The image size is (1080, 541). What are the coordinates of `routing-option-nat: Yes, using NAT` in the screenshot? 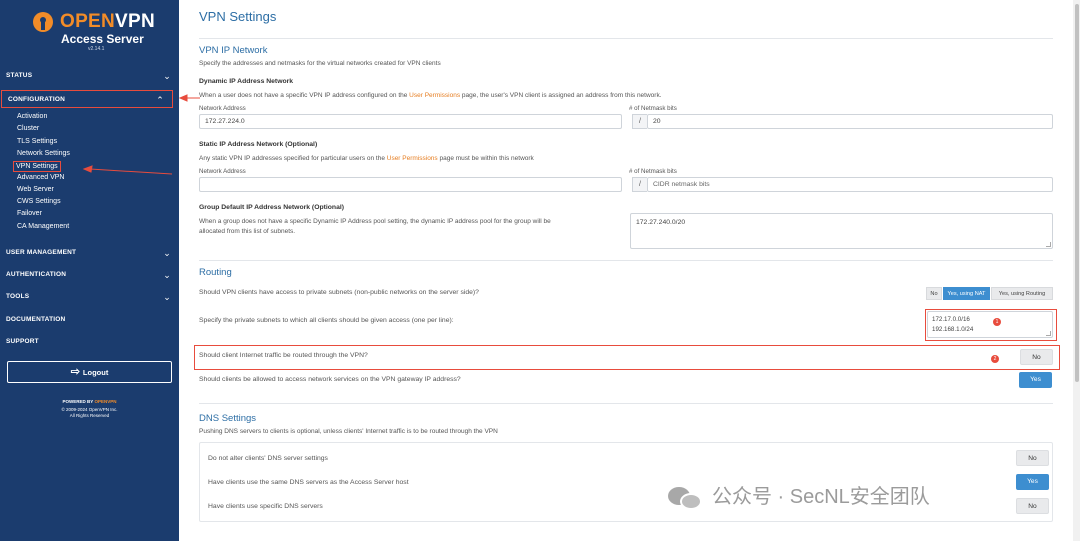 It's located at (966, 293).